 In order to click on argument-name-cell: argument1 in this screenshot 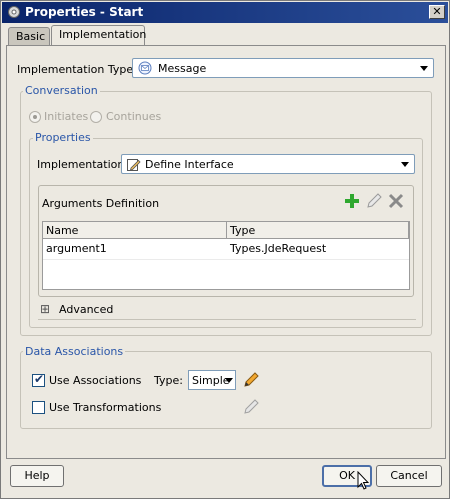, I will do `click(135, 248)`.